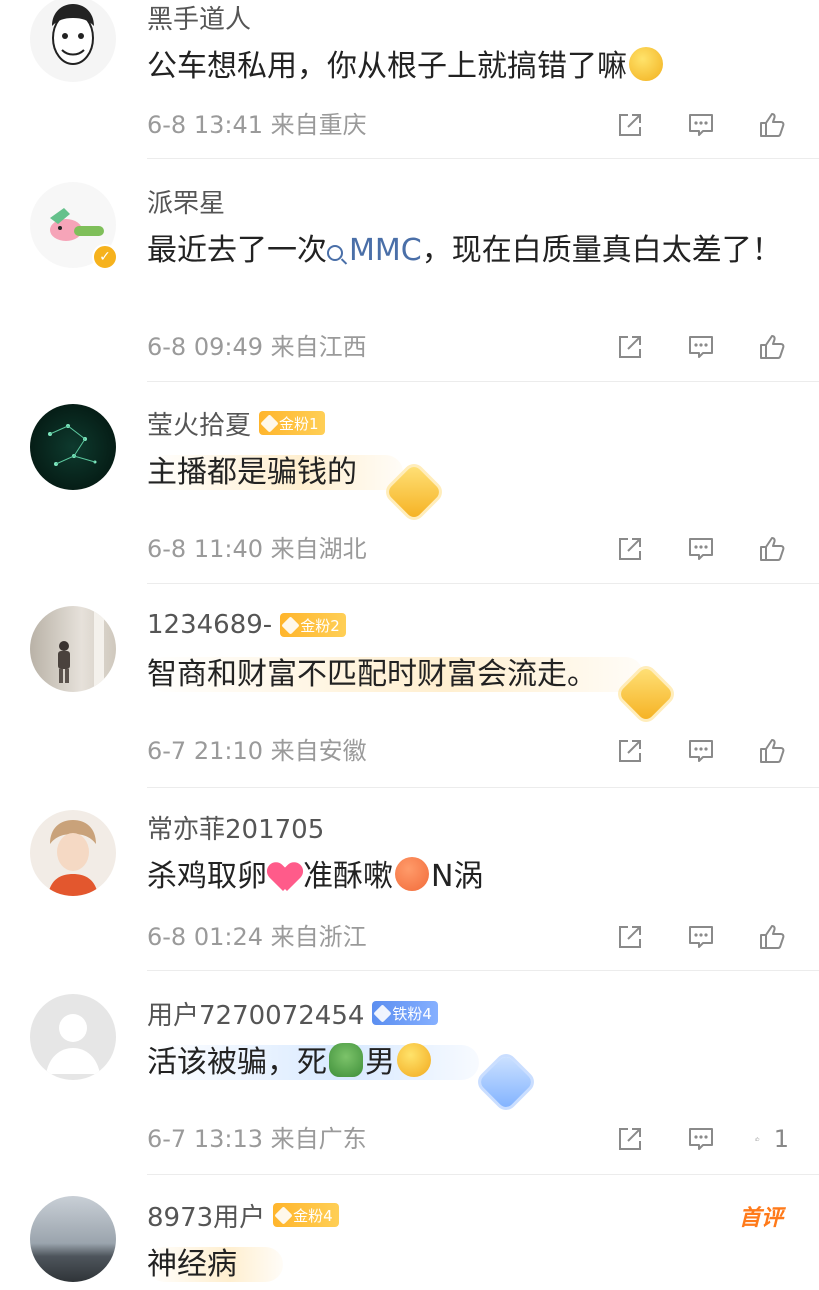 The width and height of the screenshot is (819, 1290). Describe the element at coordinates (467, 1063) in the screenshot. I see `comment-text: 活该被骗，死 男` at that location.